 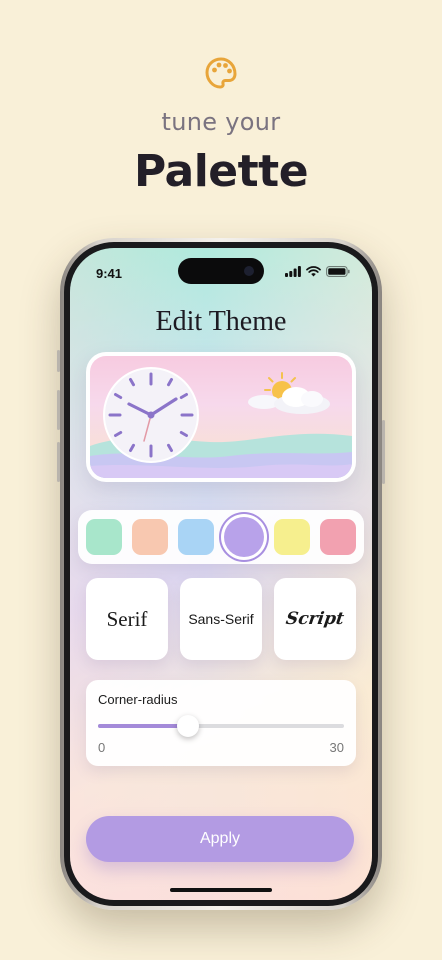 I want to click on theme-preview, so click(x=221, y=417).